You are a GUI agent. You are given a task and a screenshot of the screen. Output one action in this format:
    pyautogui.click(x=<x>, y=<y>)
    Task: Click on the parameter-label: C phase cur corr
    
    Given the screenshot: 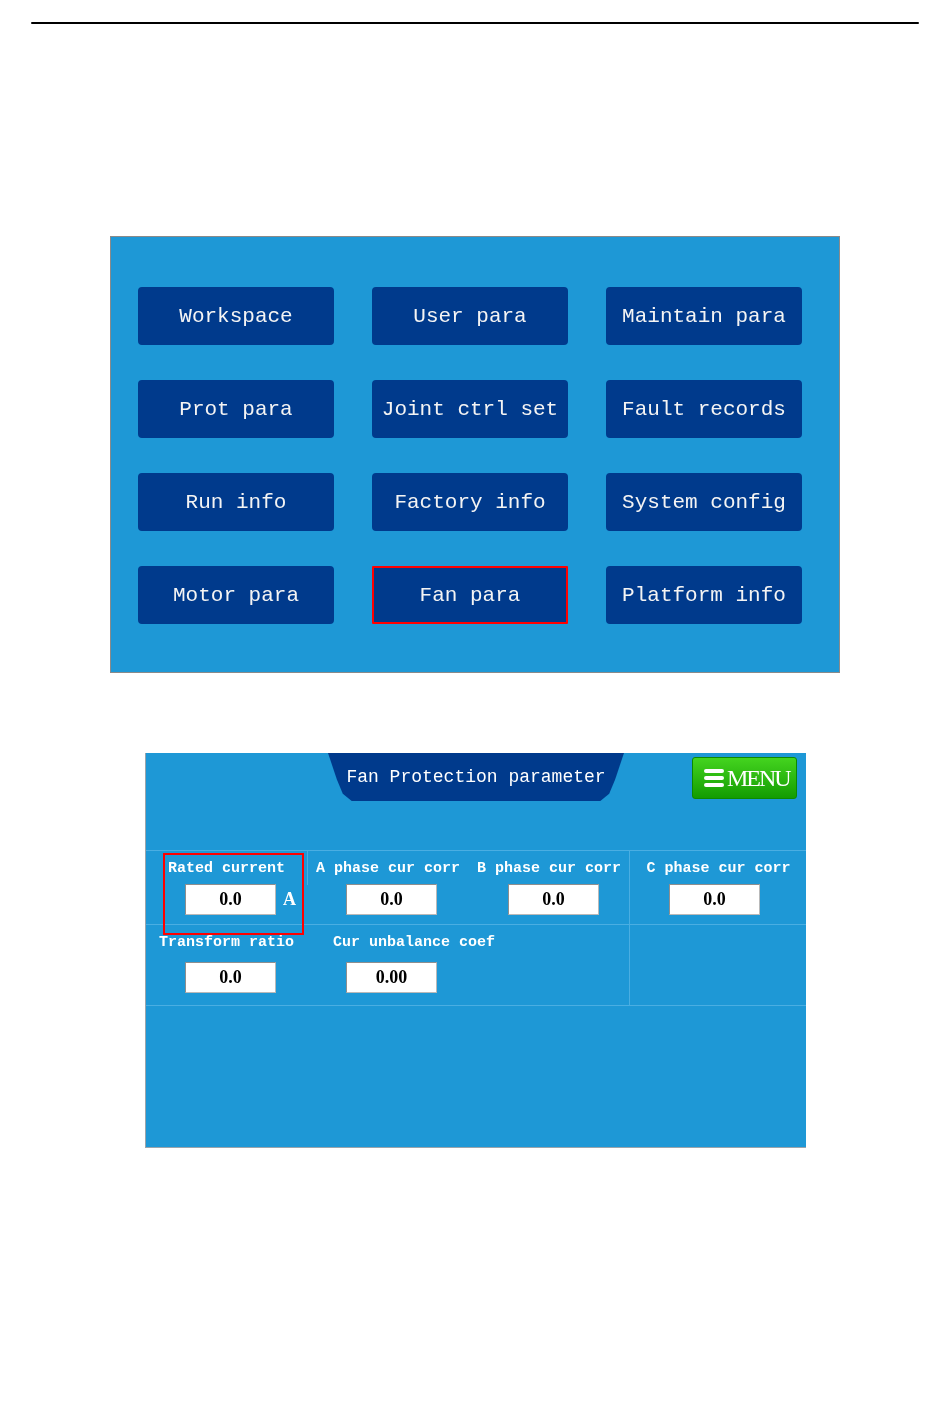 What is the action you would take?
    pyautogui.click(x=718, y=869)
    